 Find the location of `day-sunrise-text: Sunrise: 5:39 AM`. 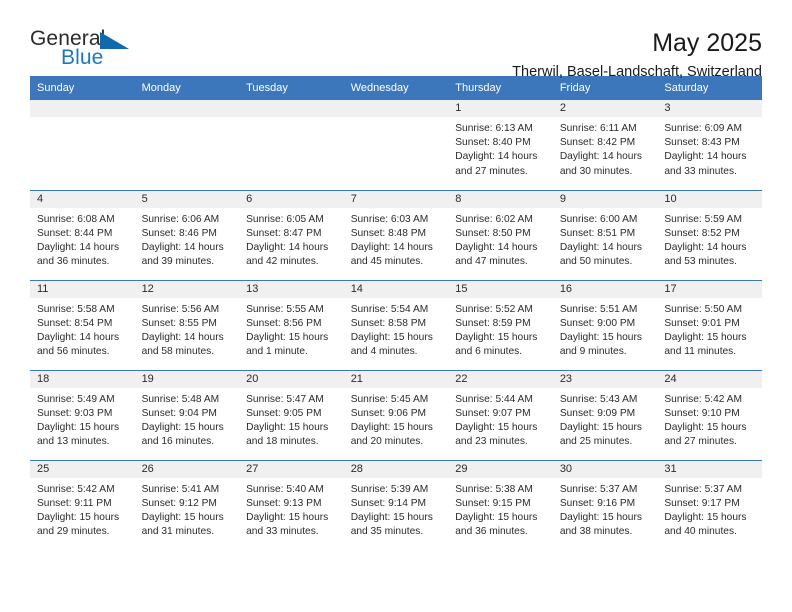

day-sunrise-text: Sunrise: 5:39 AM is located at coordinates (389, 489).